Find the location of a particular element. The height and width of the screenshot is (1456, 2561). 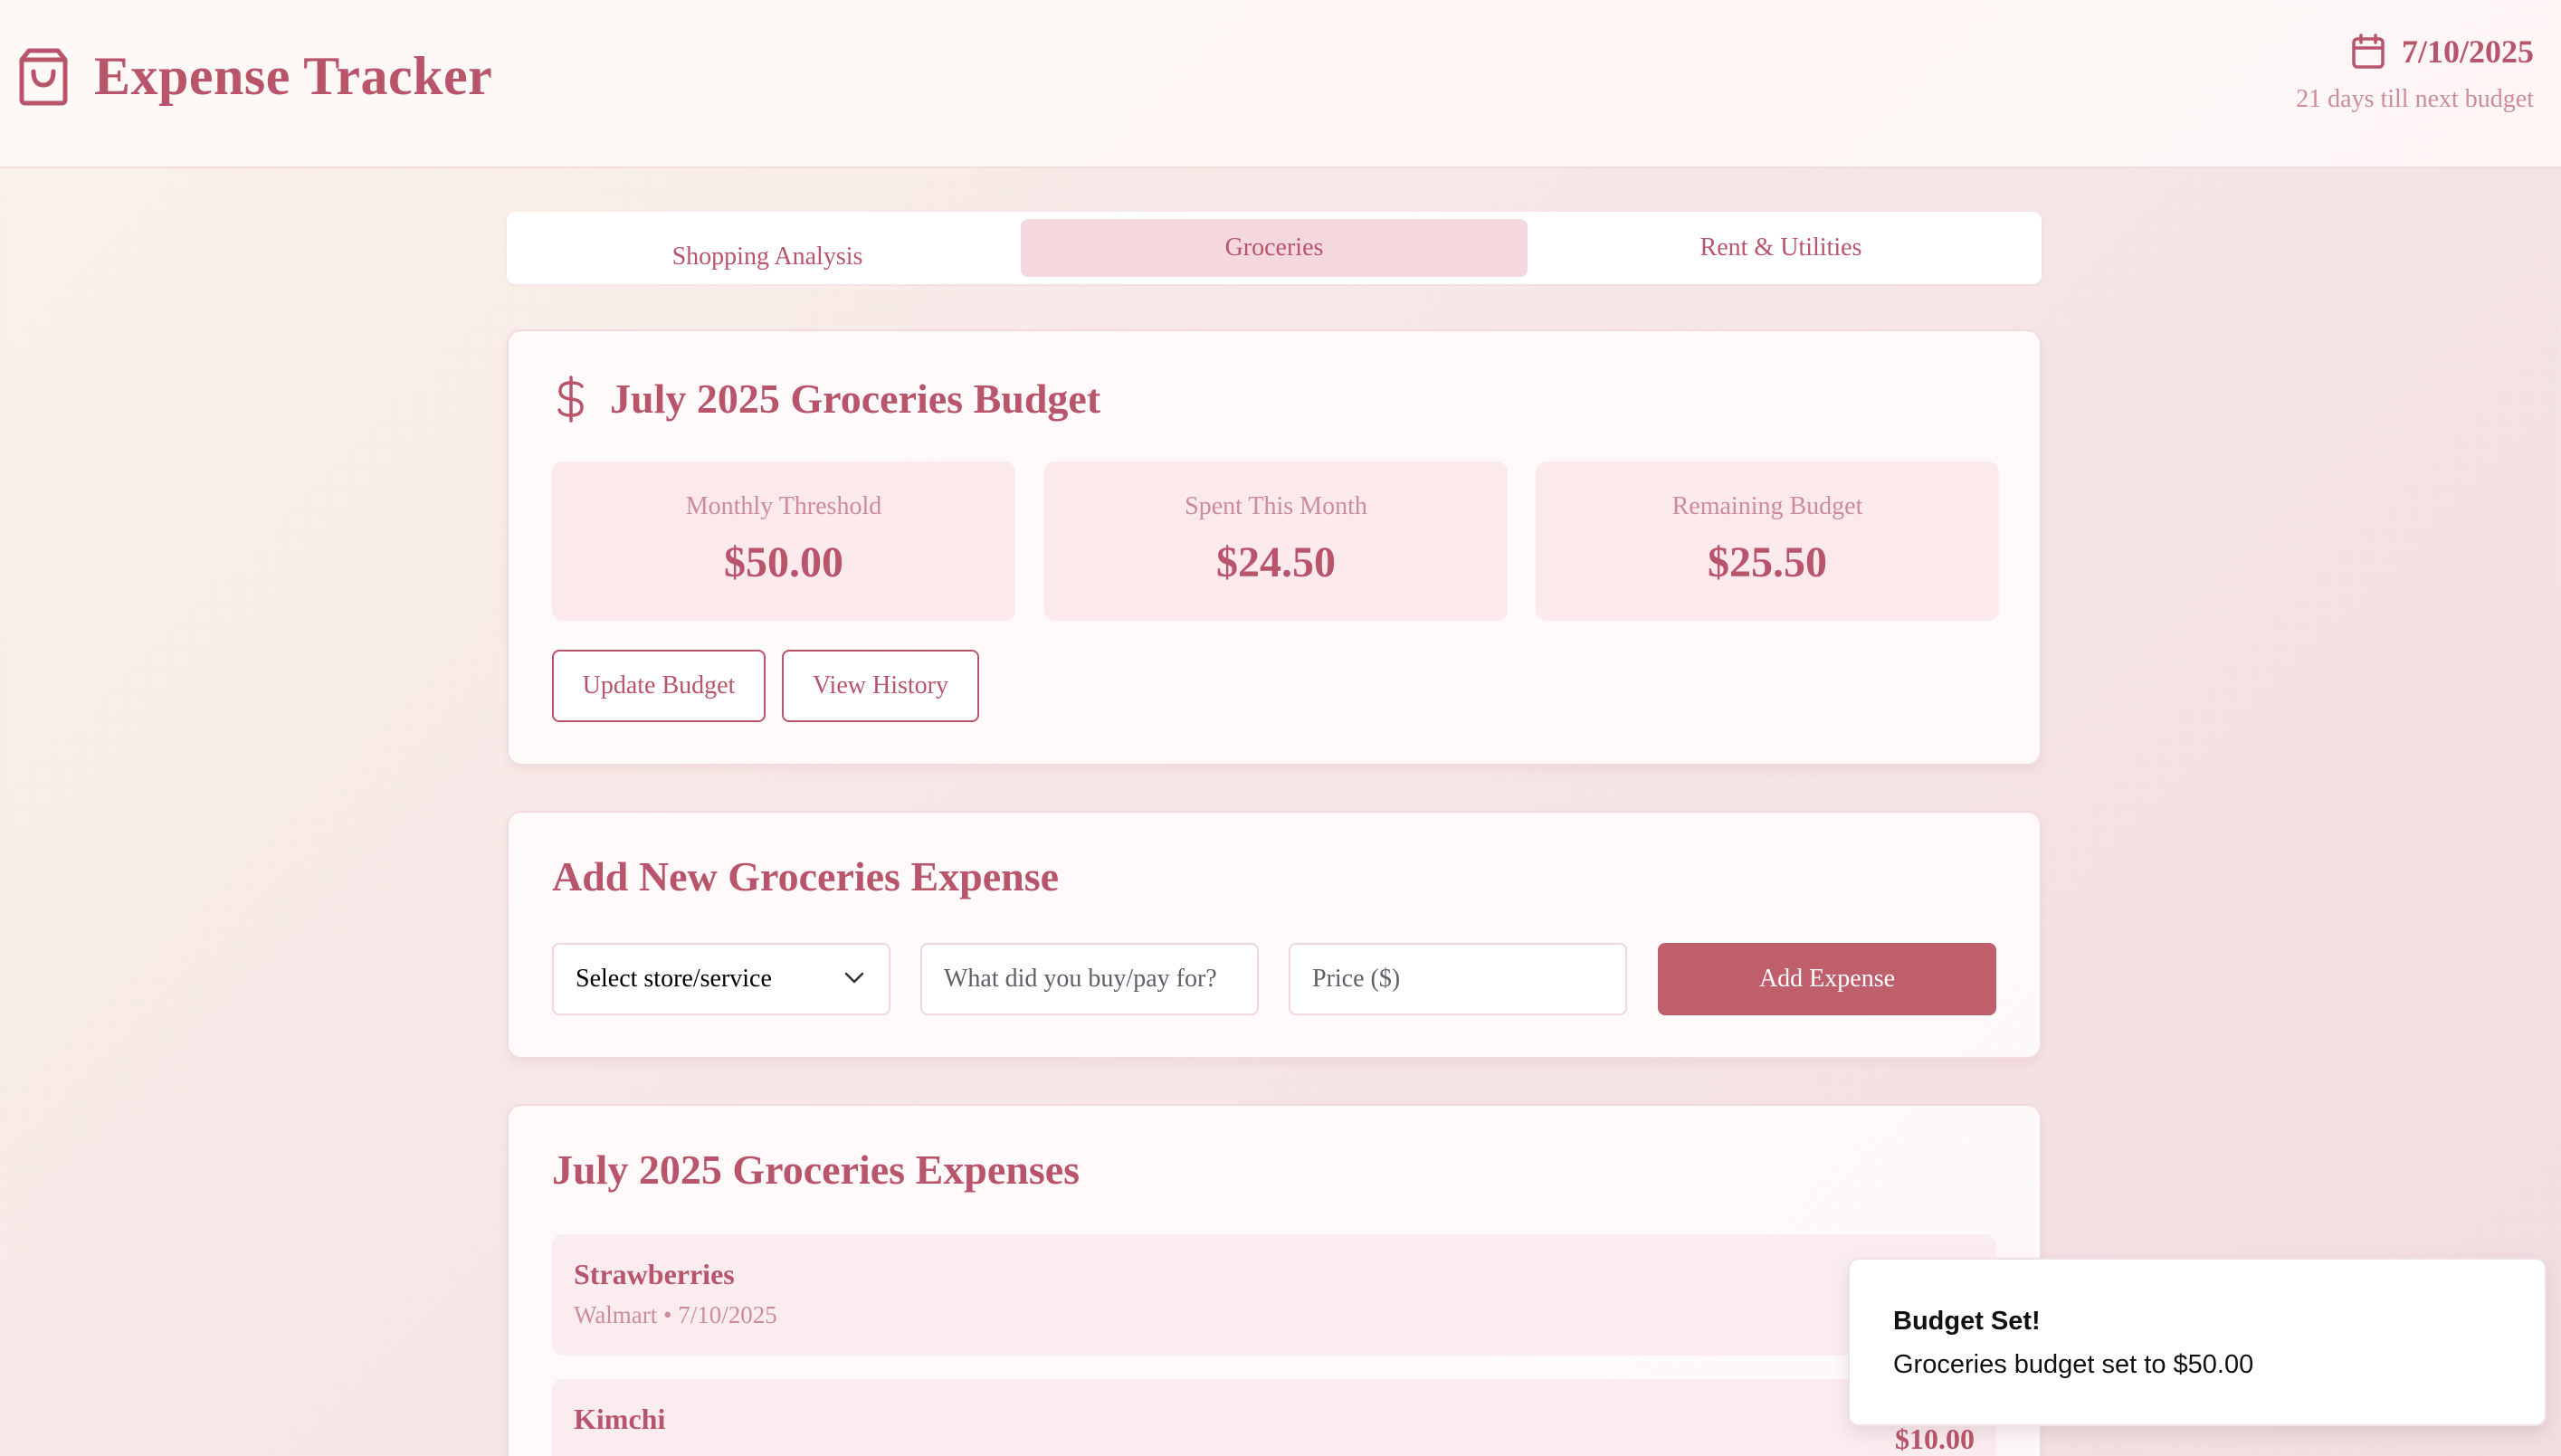

chevron-down-icon is located at coordinates (854, 978).